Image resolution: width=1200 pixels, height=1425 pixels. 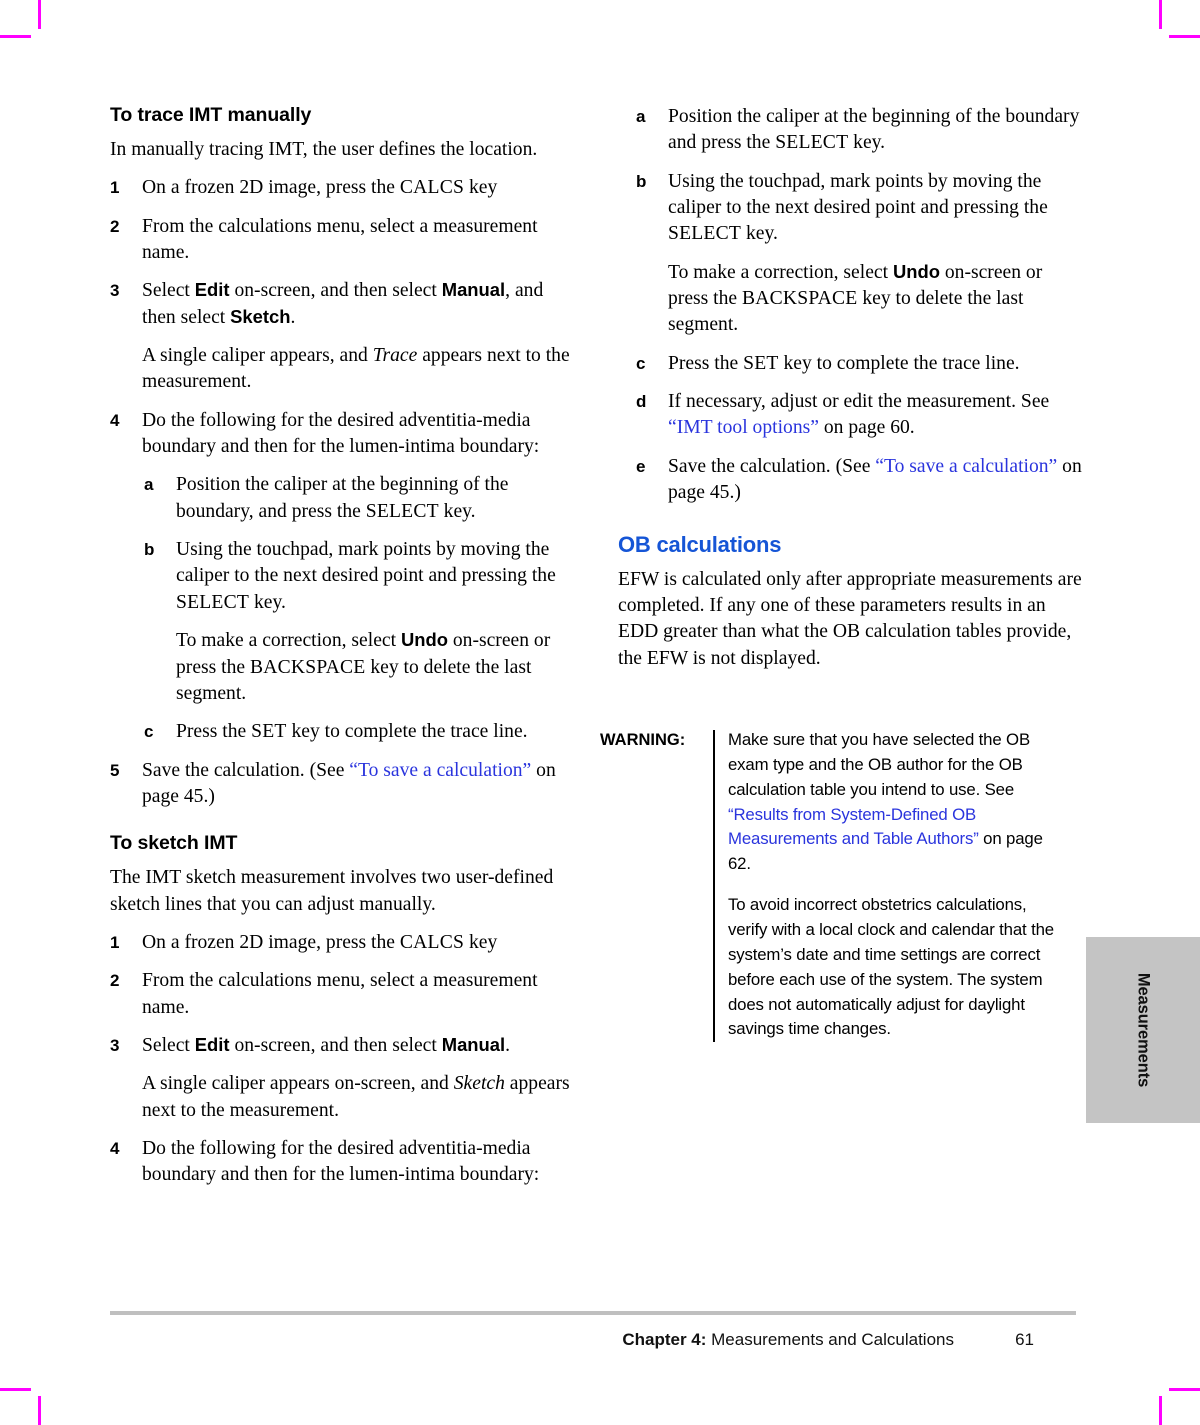 What do you see at coordinates (641, 402) in the screenshot?
I see `list-marker: d` at bounding box center [641, 402].